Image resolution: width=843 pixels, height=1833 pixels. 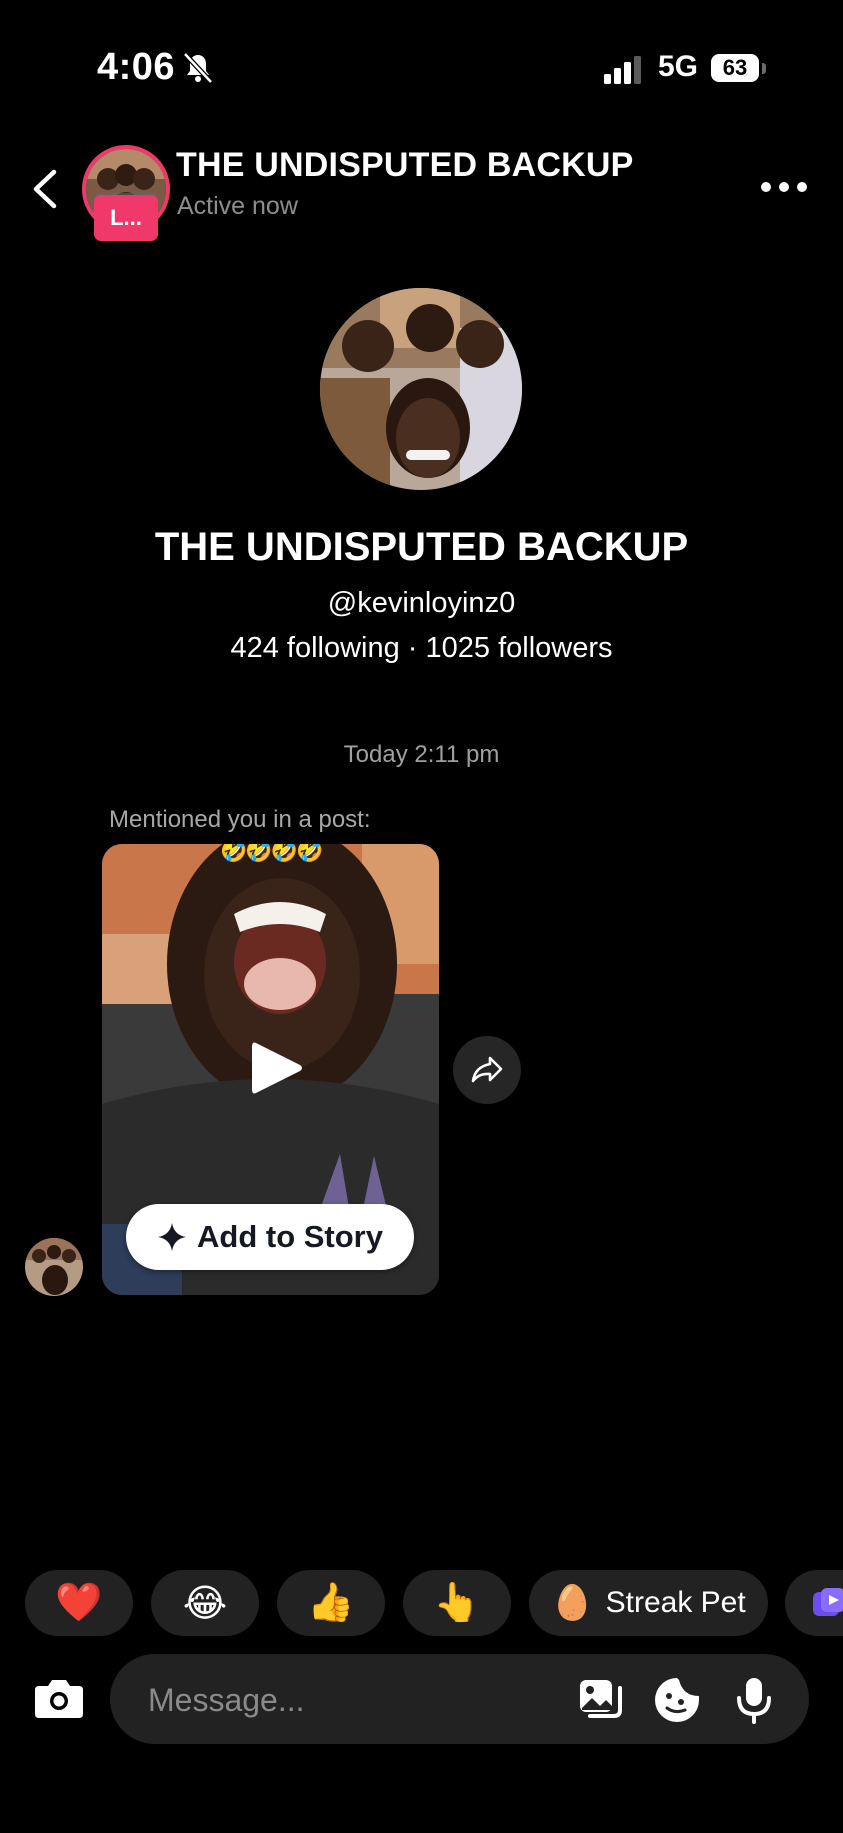 What do you see at coordinates (45, 189) in the screenshot?
I see `back-arrow-icon` at bounding box center [45, 189].